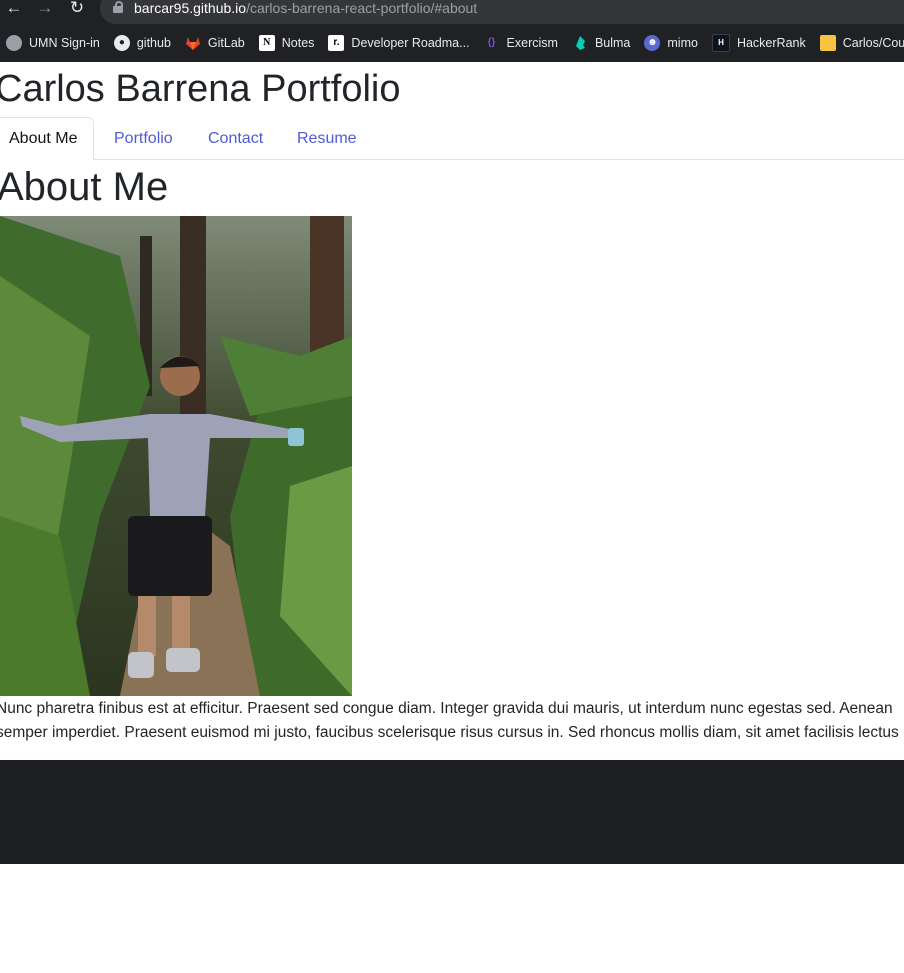 This screenshot has width=904, height=973. I want to click on bookmark-gitlab: GitLab, so click(215, 43).